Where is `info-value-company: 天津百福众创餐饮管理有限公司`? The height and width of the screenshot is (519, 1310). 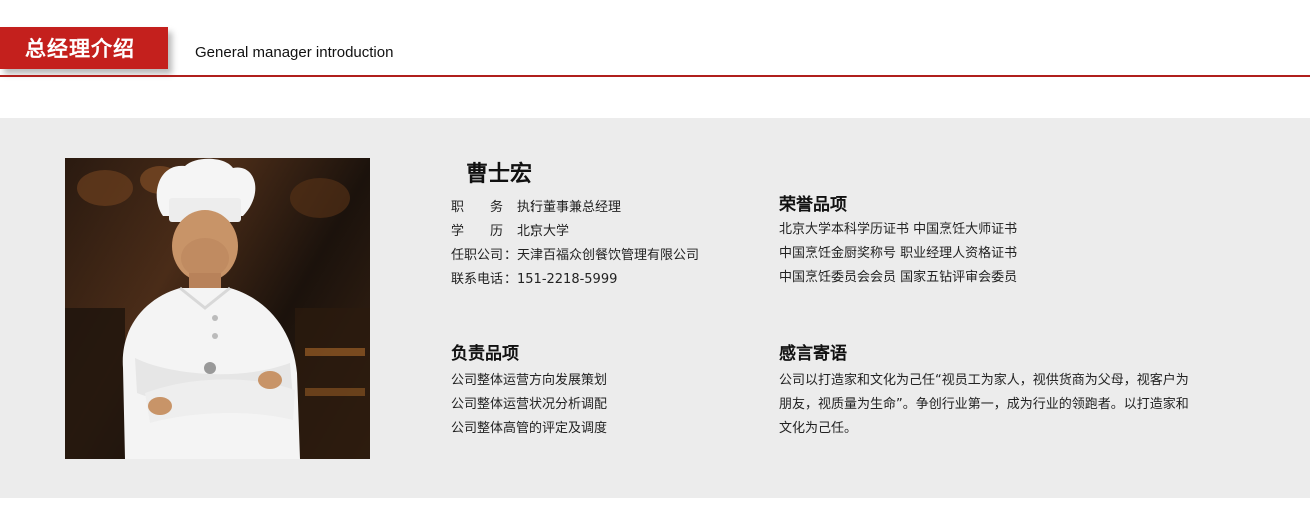 info-value-company: 天津百福众创餐饮管理有限公司 is located at coordinates (608, 255).